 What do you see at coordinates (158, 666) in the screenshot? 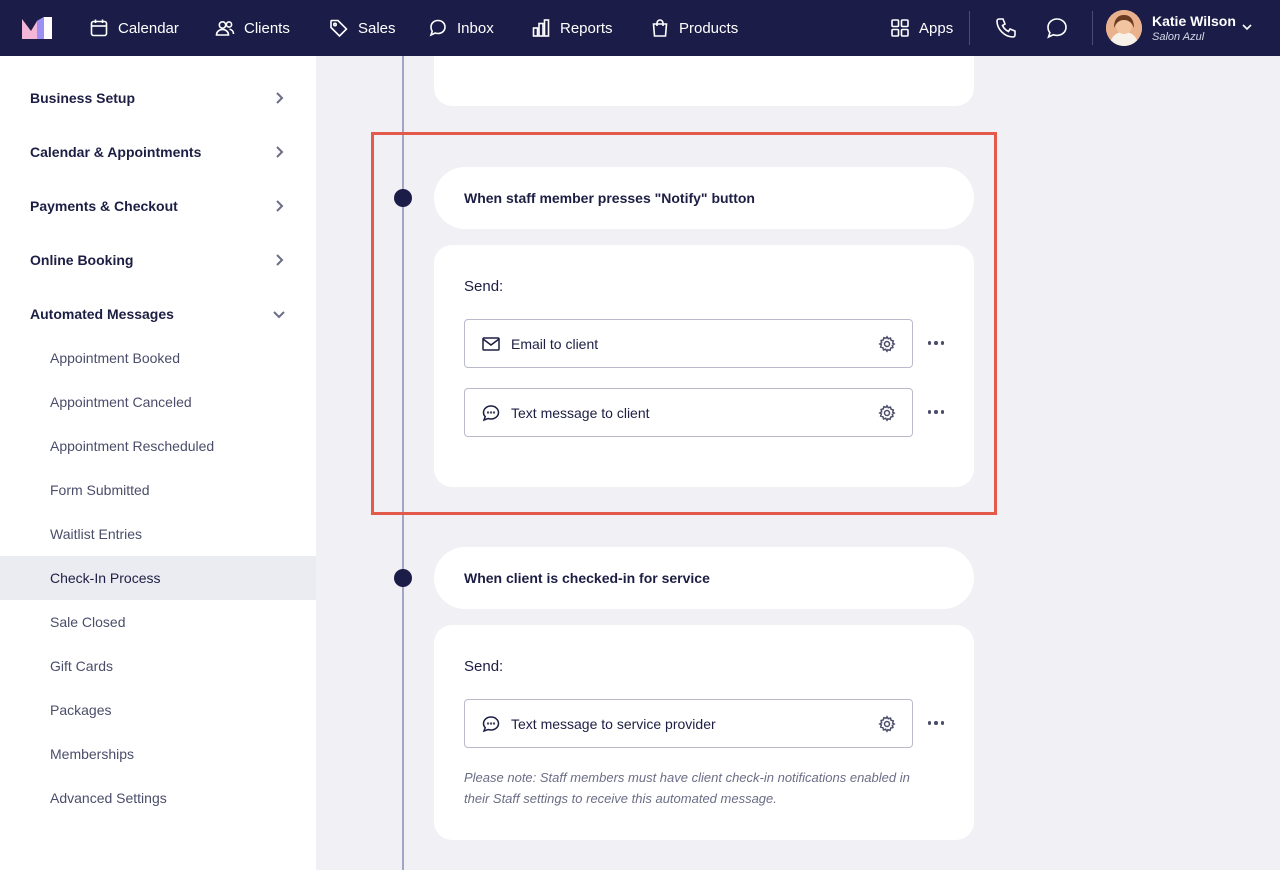
I see `sidebar-item-gift-cards: Gift Cards` at bounding box center [158, 666].